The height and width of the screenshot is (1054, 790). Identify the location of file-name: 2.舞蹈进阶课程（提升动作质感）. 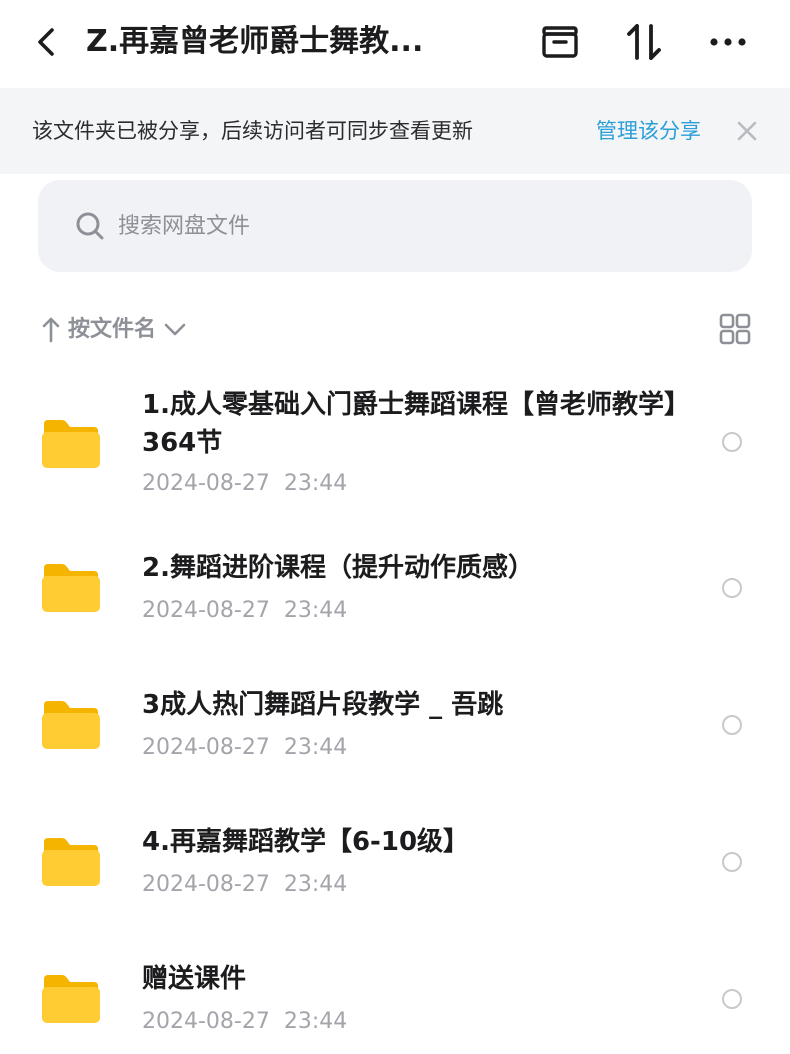
(338, 568).